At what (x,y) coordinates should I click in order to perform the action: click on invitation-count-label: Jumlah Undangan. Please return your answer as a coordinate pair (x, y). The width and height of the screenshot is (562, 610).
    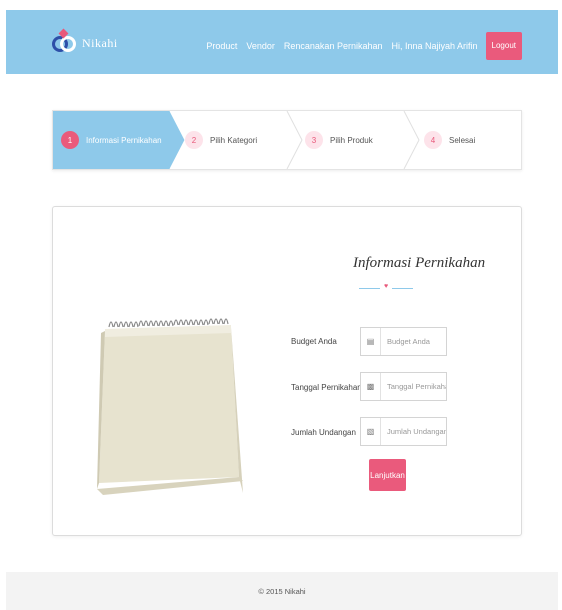
    Looking at the image, I should click on (323, 432).